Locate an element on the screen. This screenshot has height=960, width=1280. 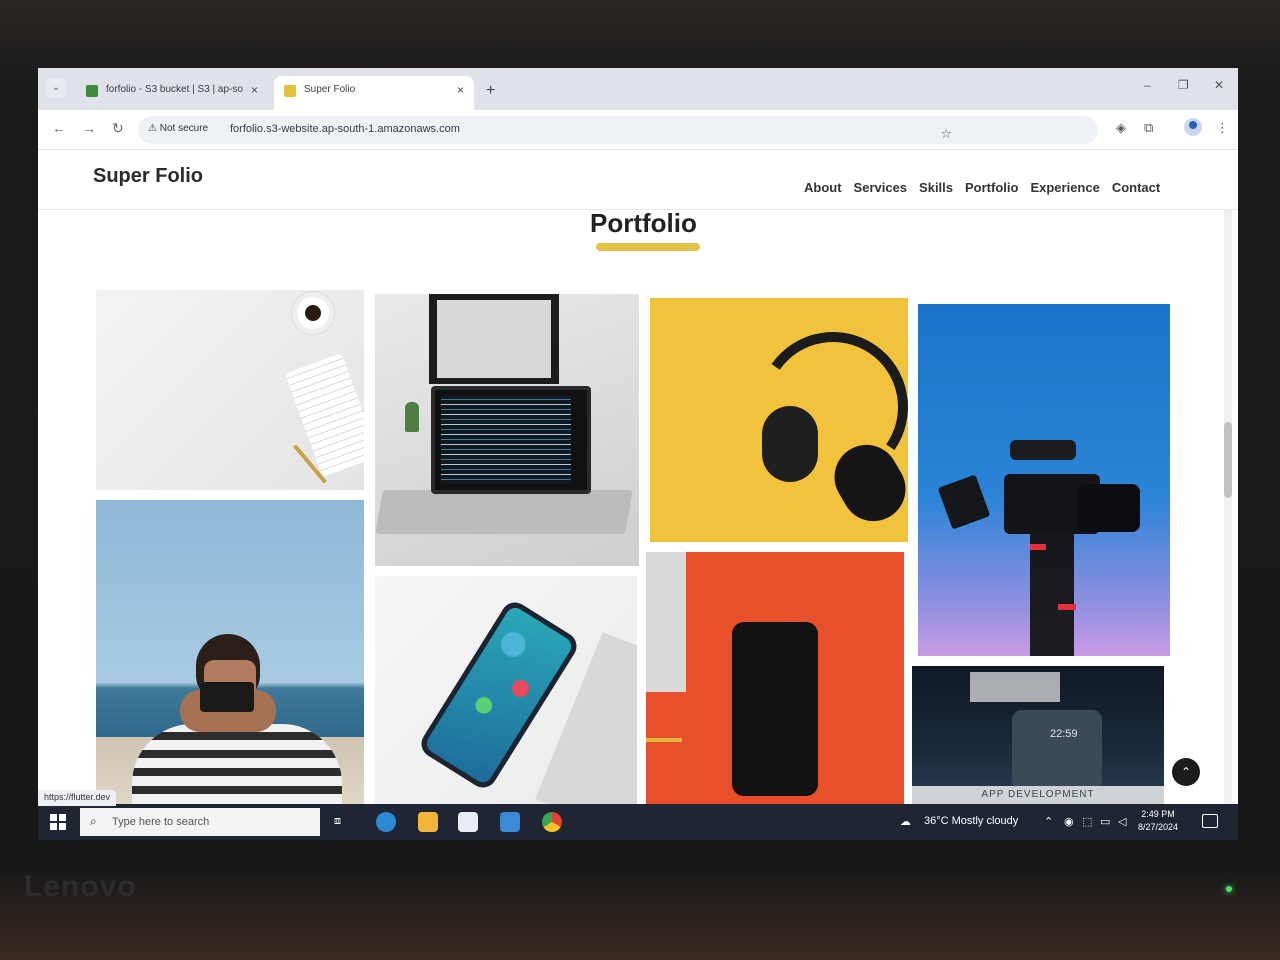
mail-icon is located at coordinates (510, 822).